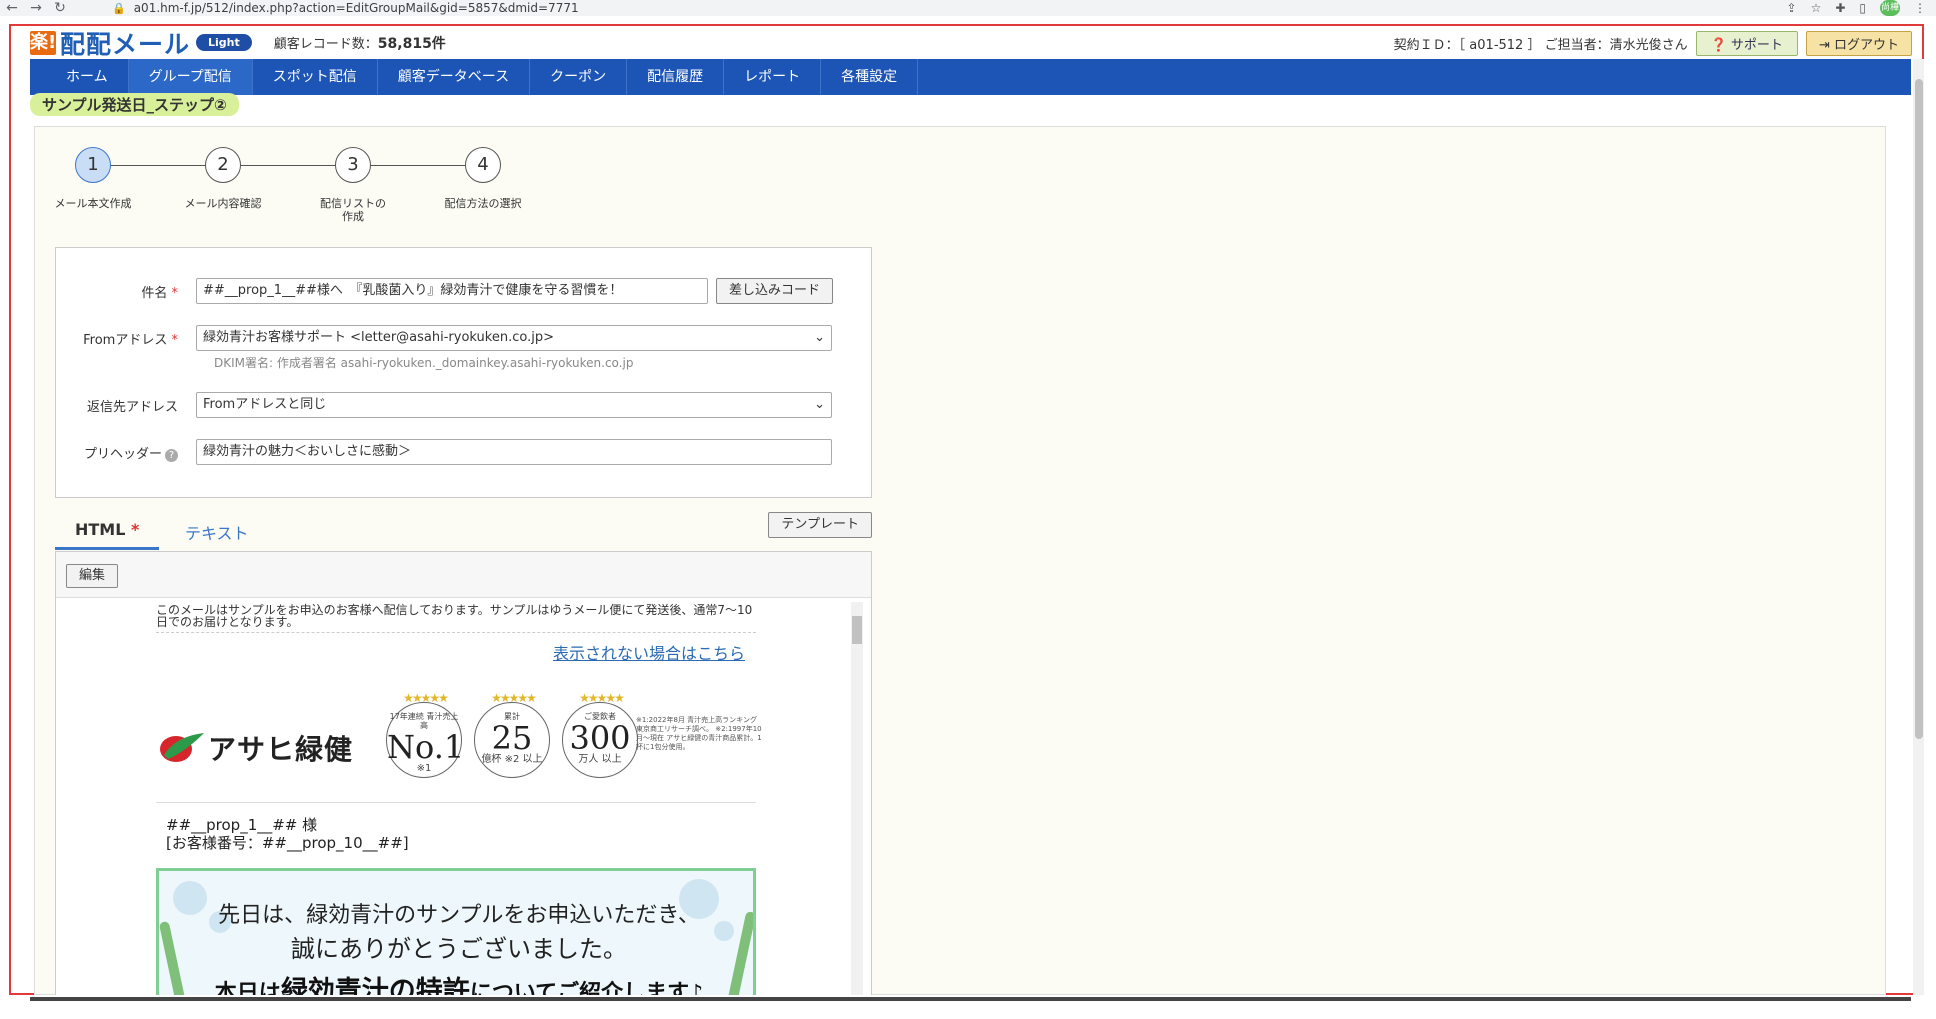 The height and width of the screenshot is (1019, 1936). I want to click on profile-avatar: 尚樺, so click(1890, 8).